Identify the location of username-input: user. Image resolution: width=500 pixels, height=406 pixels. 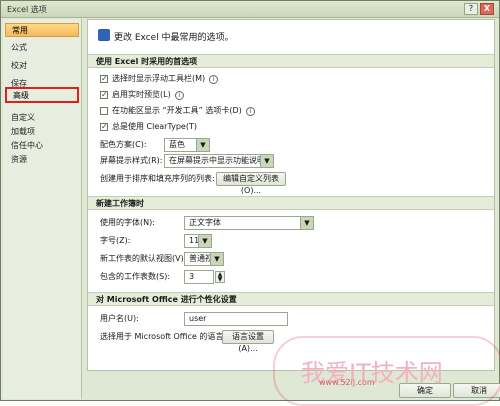
(236, 319).